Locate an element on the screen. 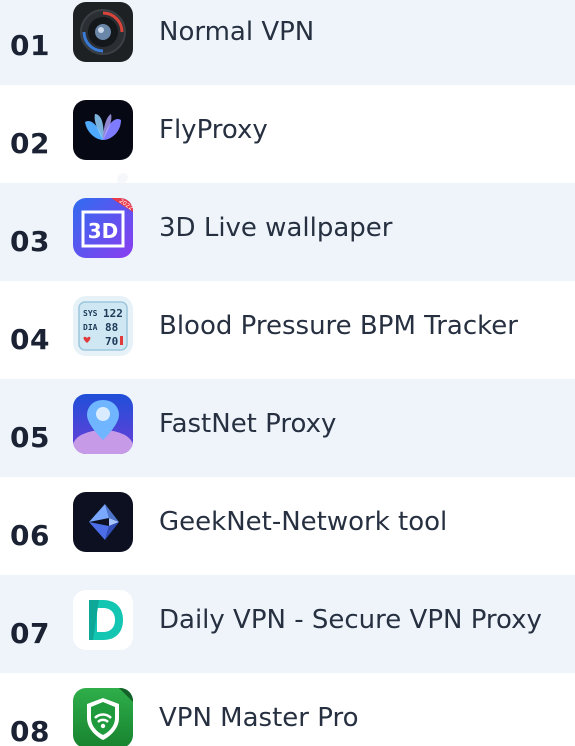  list-item: 05 FastNet Proxy is located at coordinates (287, 428).